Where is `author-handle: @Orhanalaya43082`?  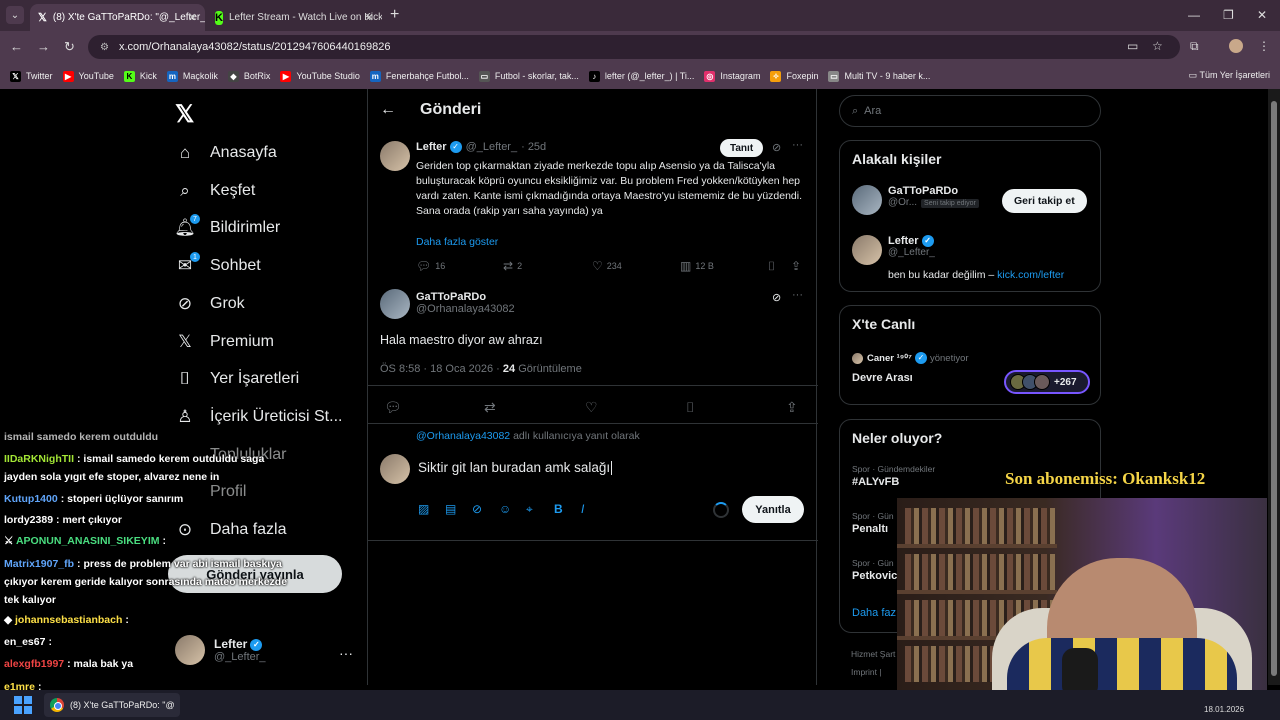
author-handle: @Orhanalaya43082 is located at coordinates (465, 309).